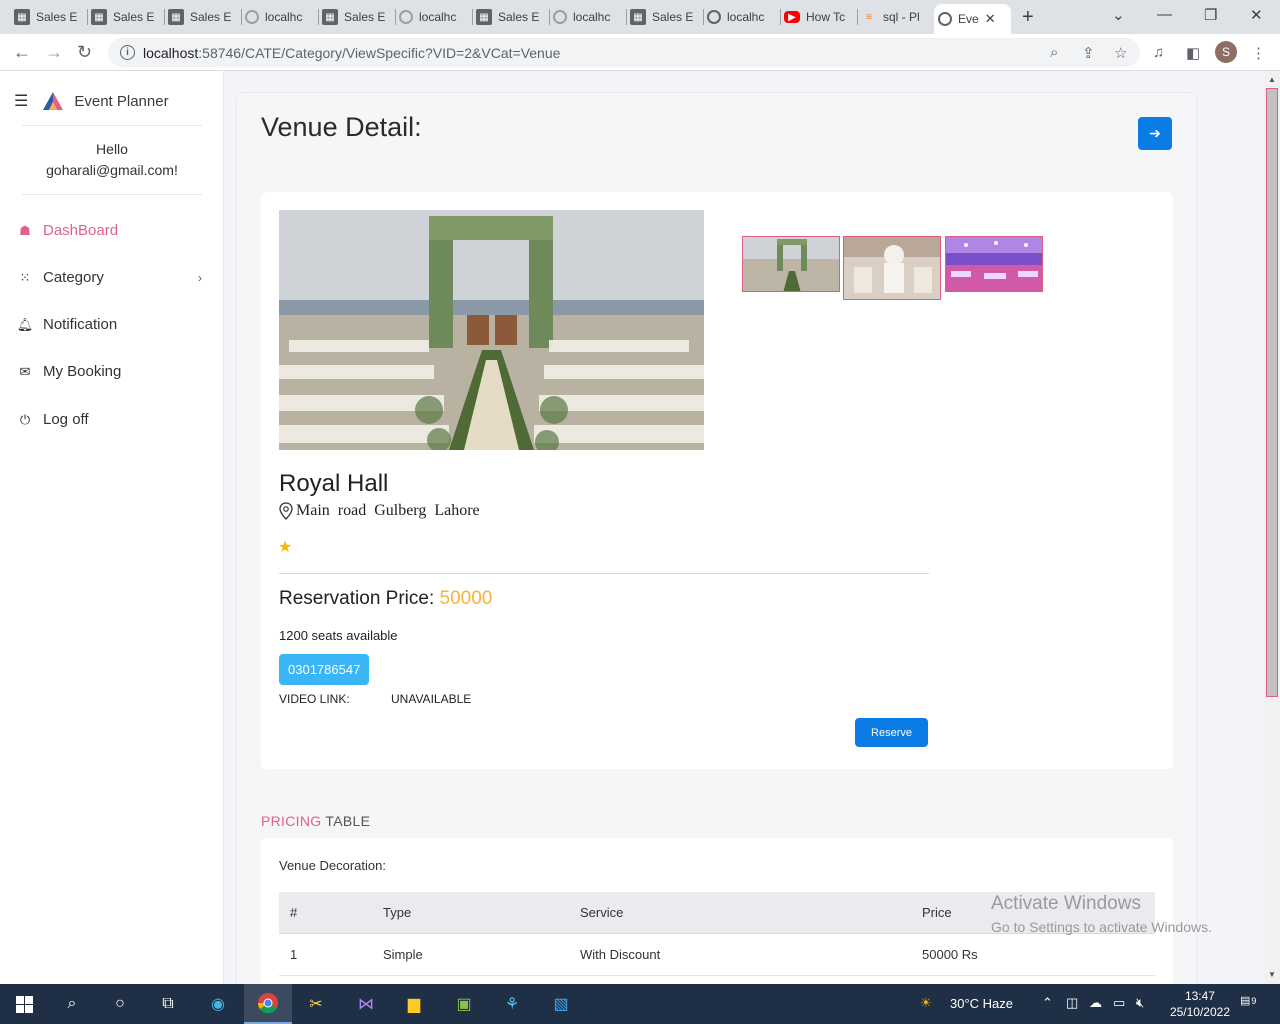  What do you see at coordinates (1119, 1003) in the screenshot?
I see `network-icon: ▭` at bounding box center [1119, 1003].